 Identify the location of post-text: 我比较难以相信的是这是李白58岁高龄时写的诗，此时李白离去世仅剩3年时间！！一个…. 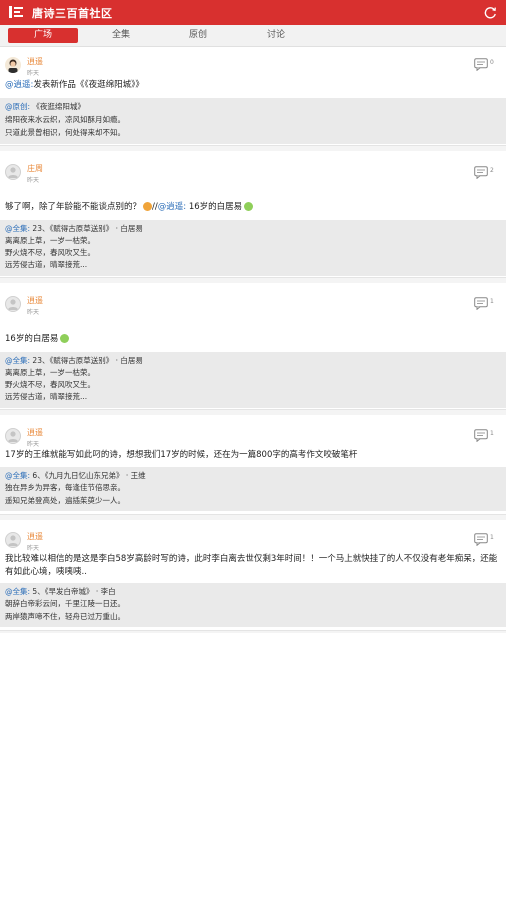
(251, 565).